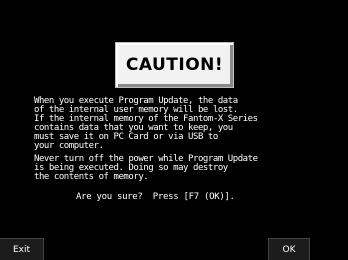 Image resolution: width=348 pixels, height=260 pixels. What do you see at coordinates (289, 249) in the screenshot?
I see `ok-button: OK` at bounding box center [289, 249].